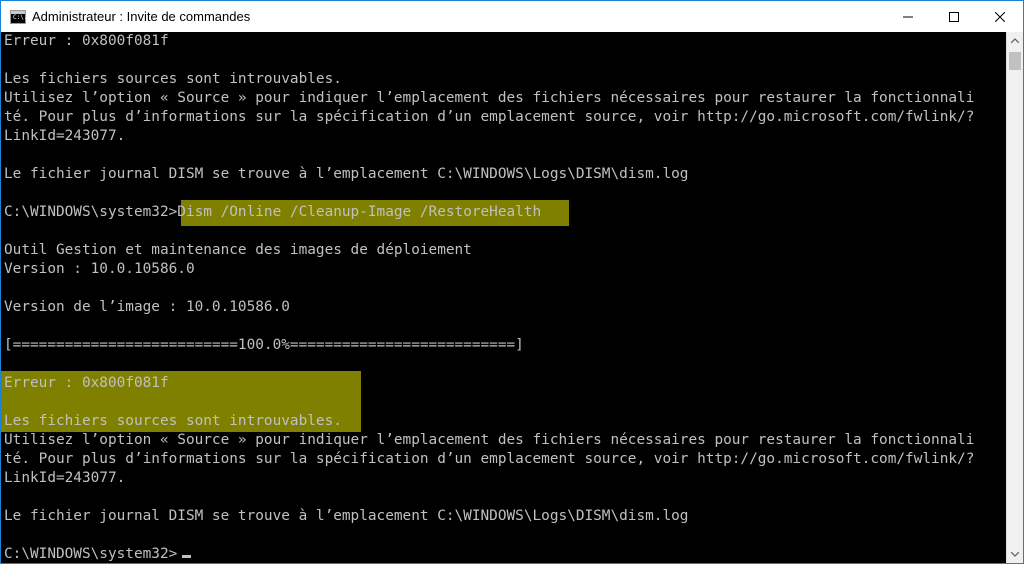 Image resolution: width=1024 pixels, height=564 pixels. I want to click on maximize-icon, so click(954, 16).